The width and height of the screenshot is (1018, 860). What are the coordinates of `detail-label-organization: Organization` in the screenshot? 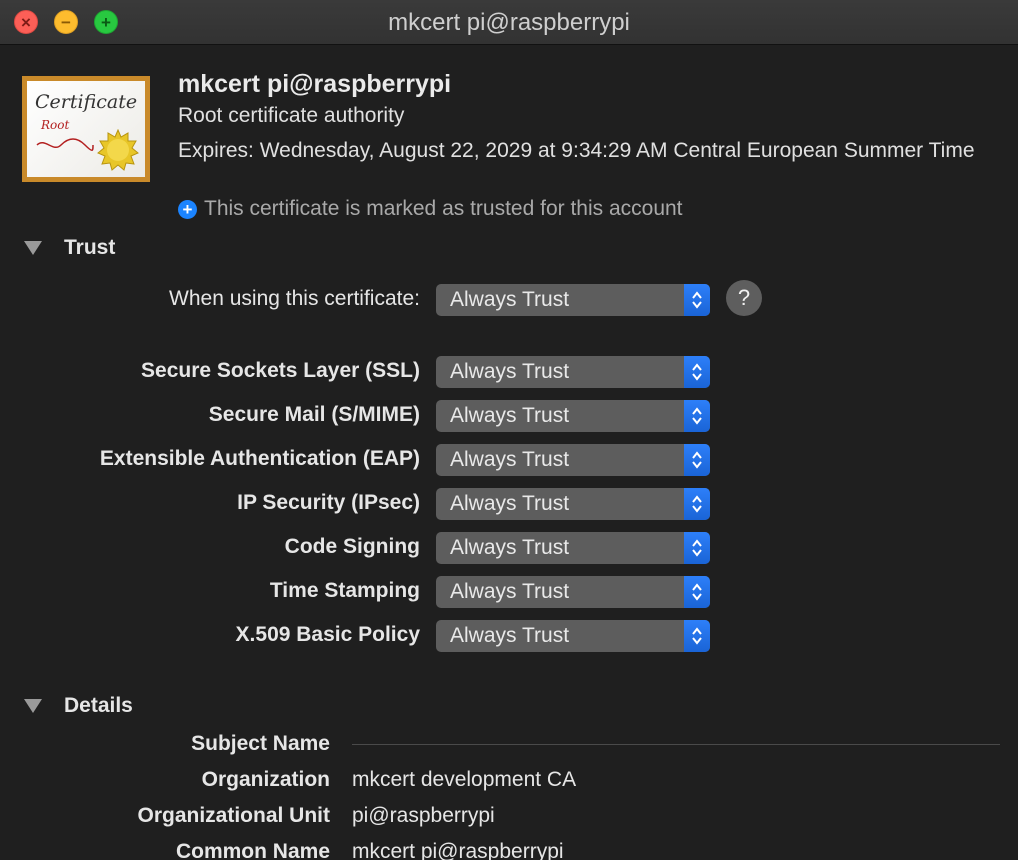 It's located at (265, 779).